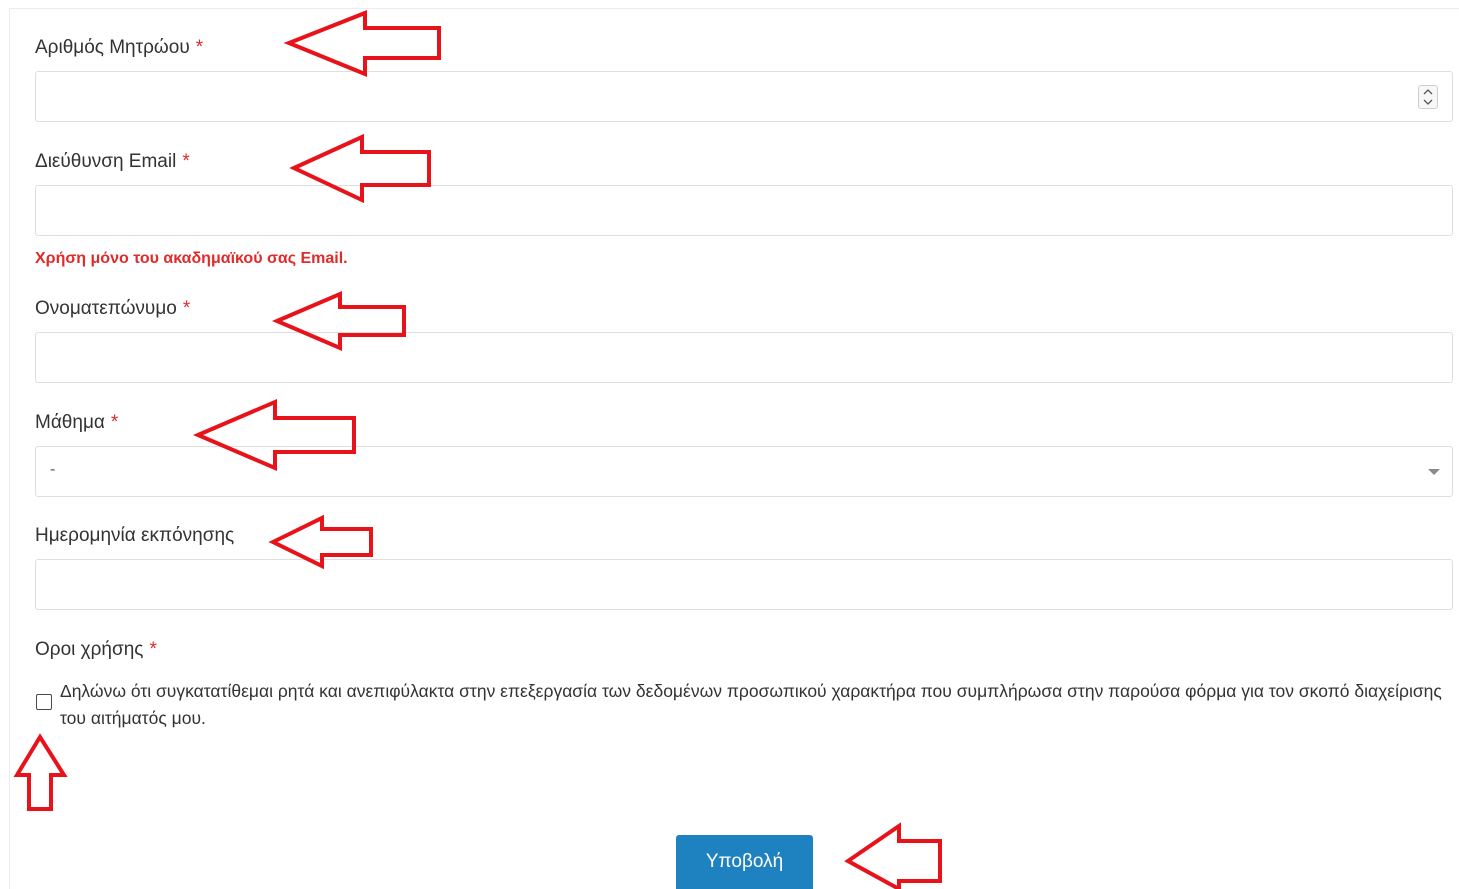 This screenshot has width=1459, height=889. What do you see at coordinates (744, 584) in the screenshot?
I see `date-input` at bounding box center [744, 584].